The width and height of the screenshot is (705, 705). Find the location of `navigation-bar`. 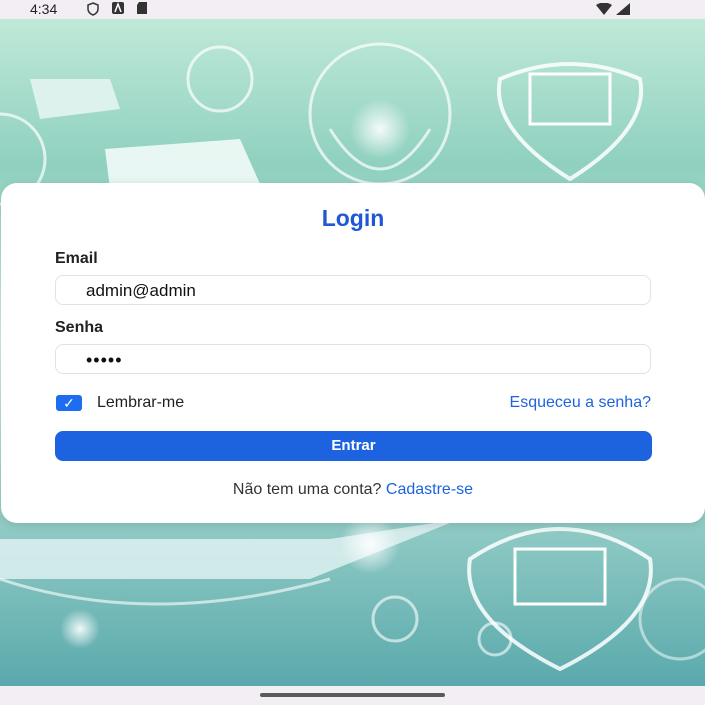

navigation-bar is located at coordinates (352, 695).